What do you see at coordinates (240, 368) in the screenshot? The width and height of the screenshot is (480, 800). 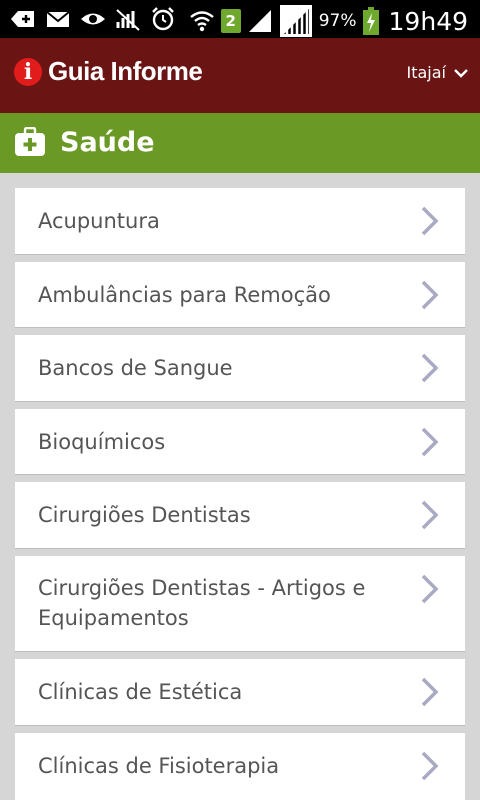 I see `list-item-bancos-de-sangue: Bancos de Sangue` at bounding box center [240, 368].